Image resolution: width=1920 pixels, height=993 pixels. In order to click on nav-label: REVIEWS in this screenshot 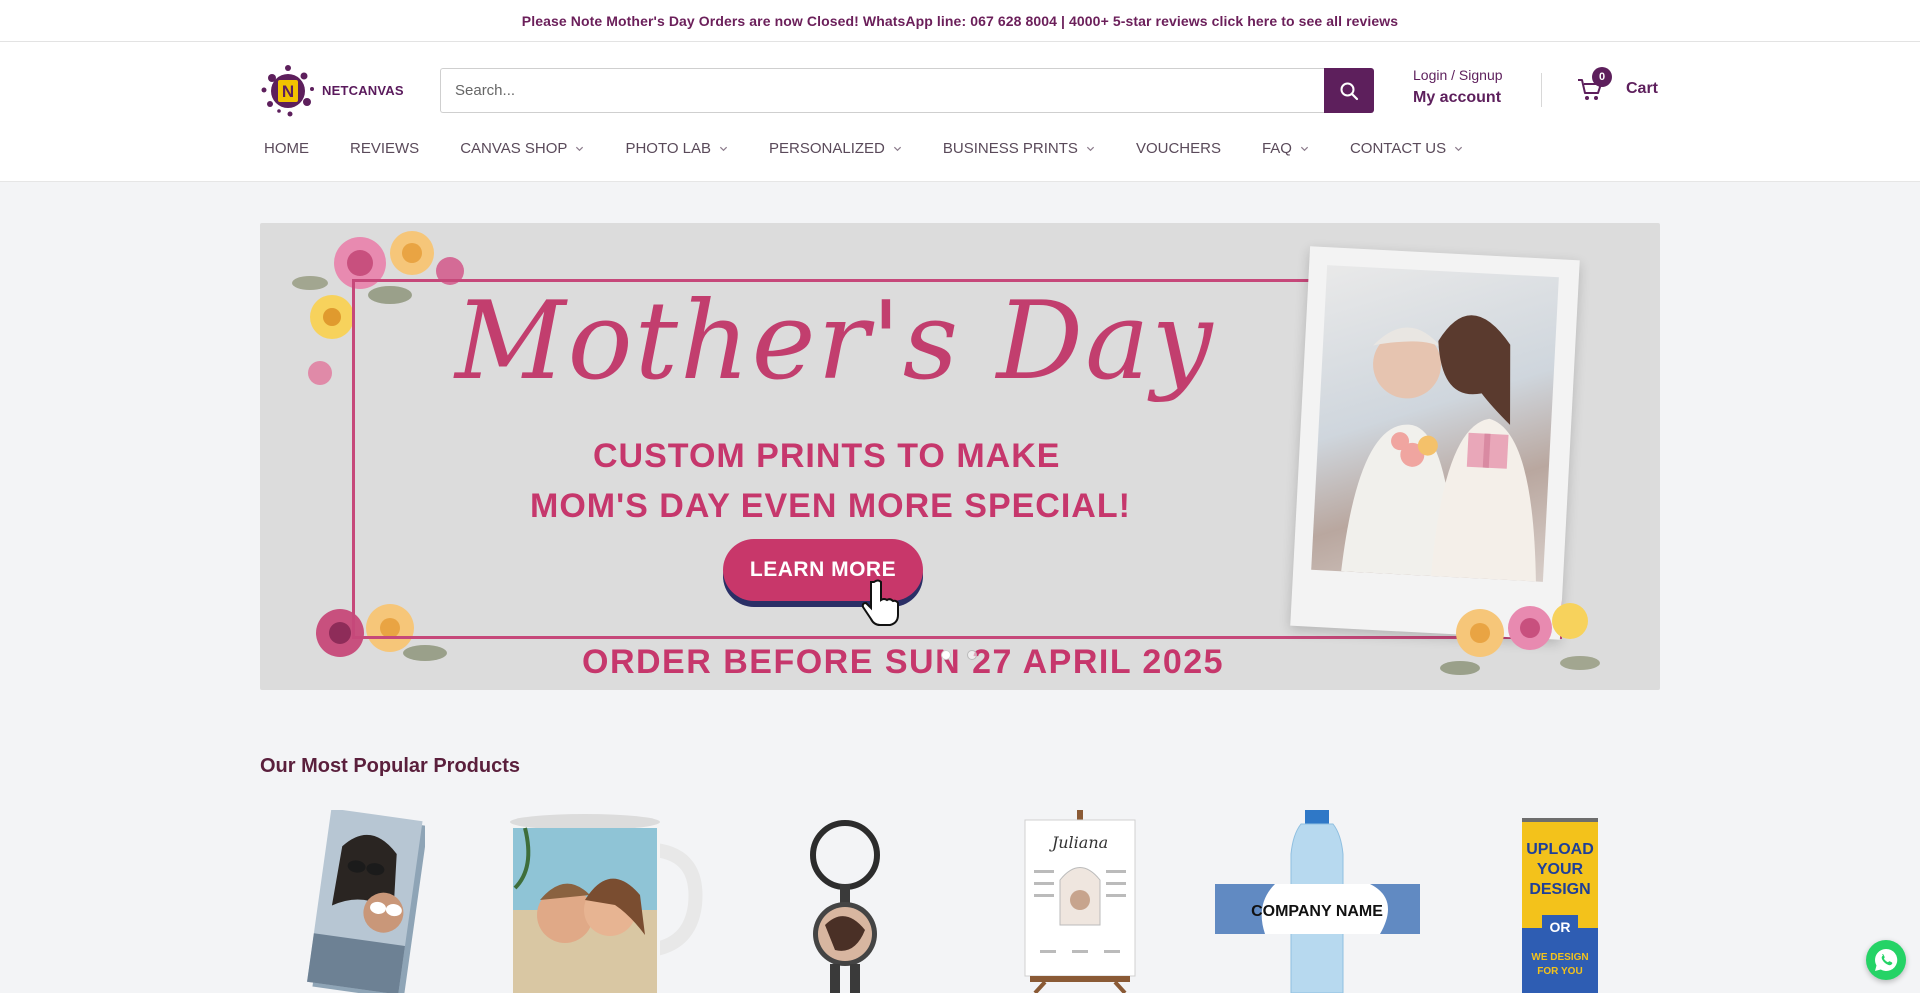, I will do `click(385, 148)`.